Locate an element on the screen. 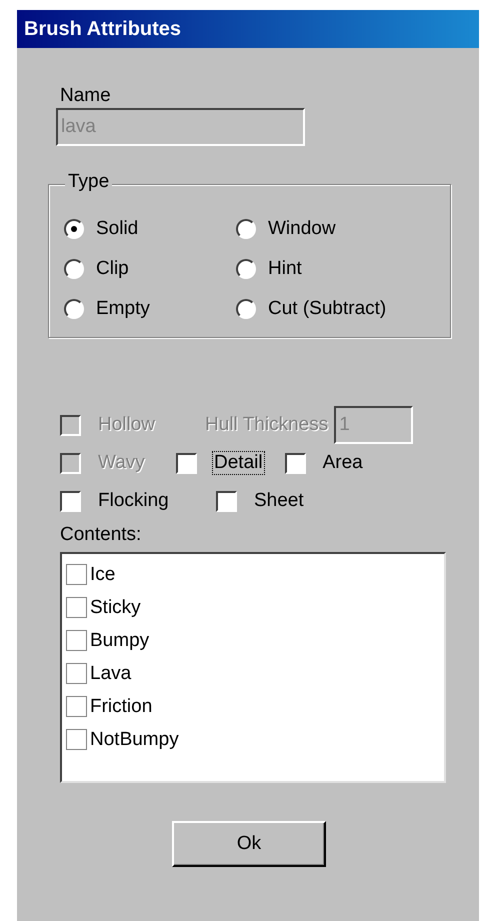 The image size is (485, 921). radio-label: Clip is located at coordinates (112, 269).